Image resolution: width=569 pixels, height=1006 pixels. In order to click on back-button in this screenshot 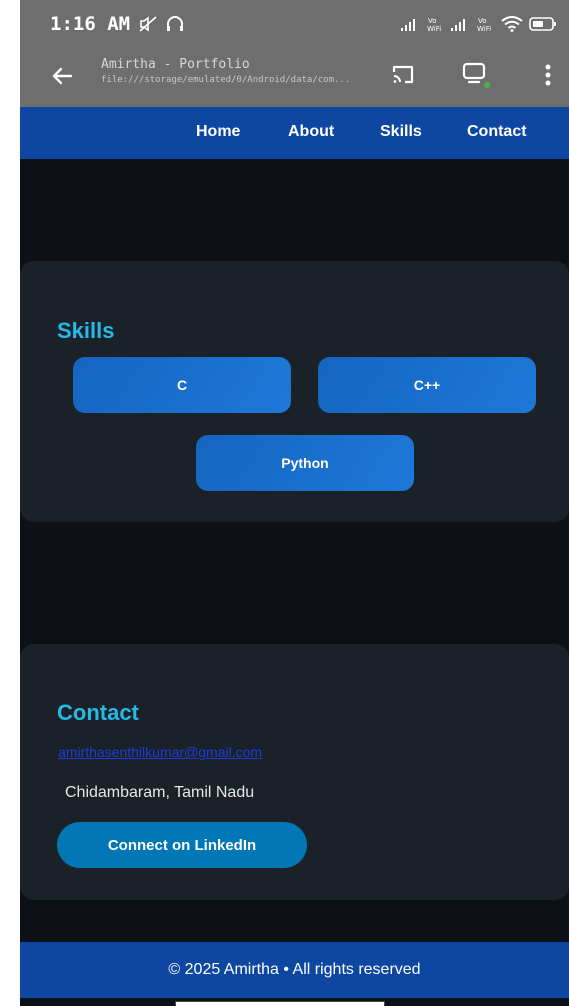, I will do `click(62, 76)`.